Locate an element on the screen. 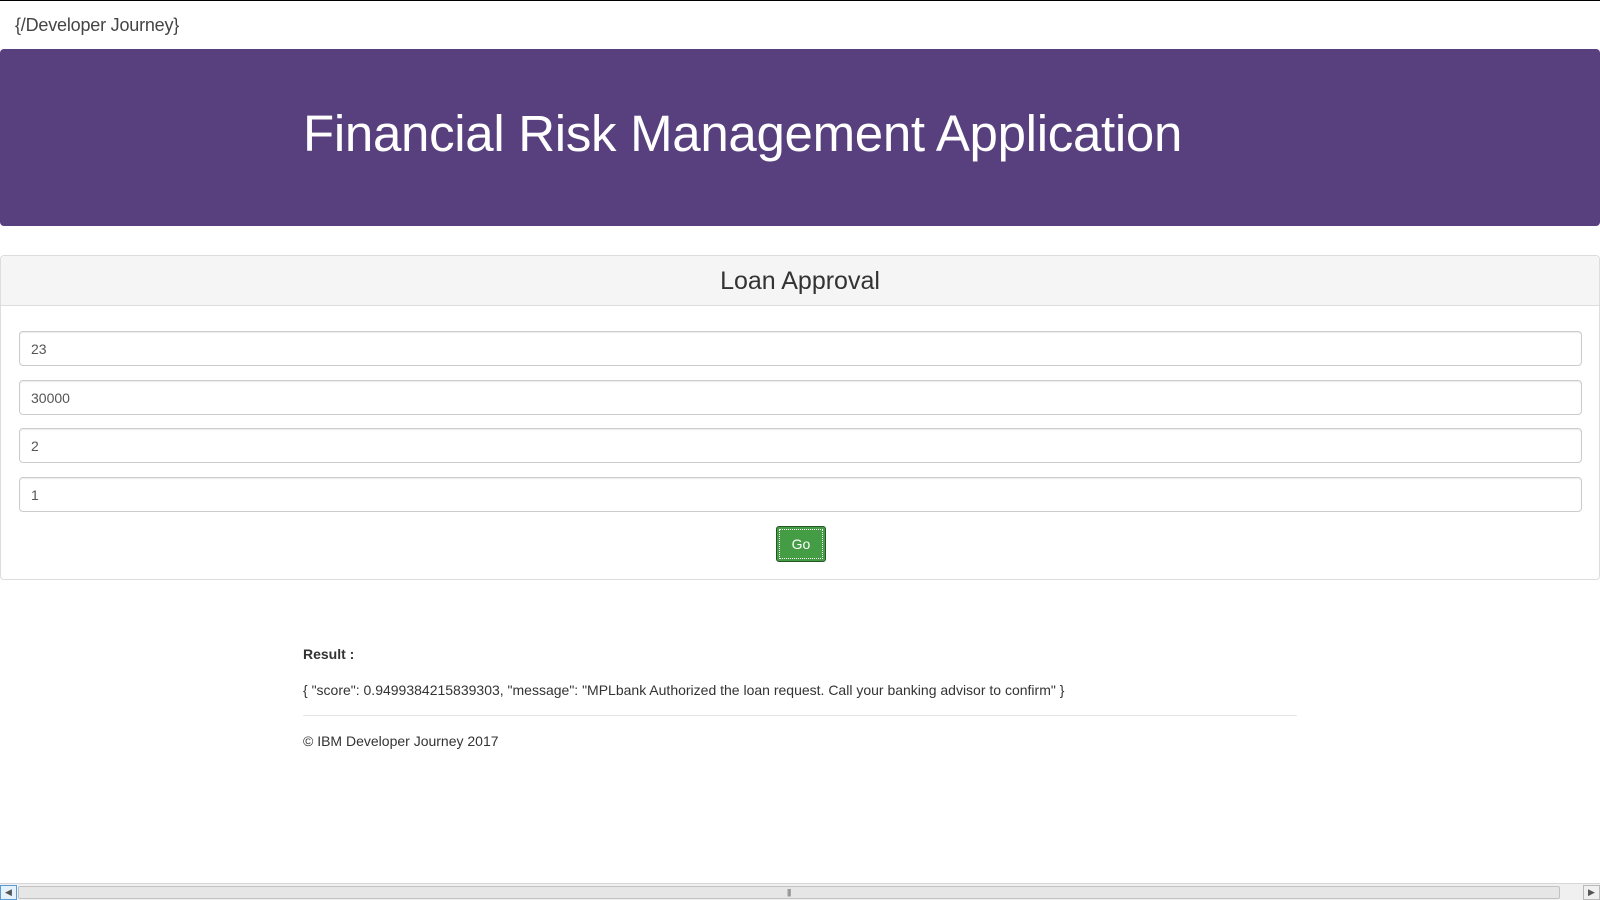  page-title: Financial Risk Management Application is located at coordinates (743, 133).